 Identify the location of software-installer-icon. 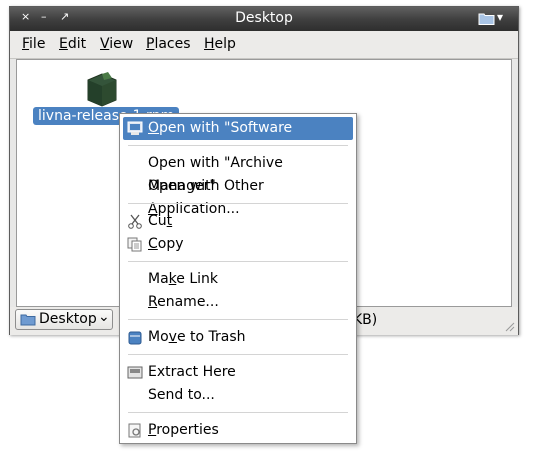
(135, 128).